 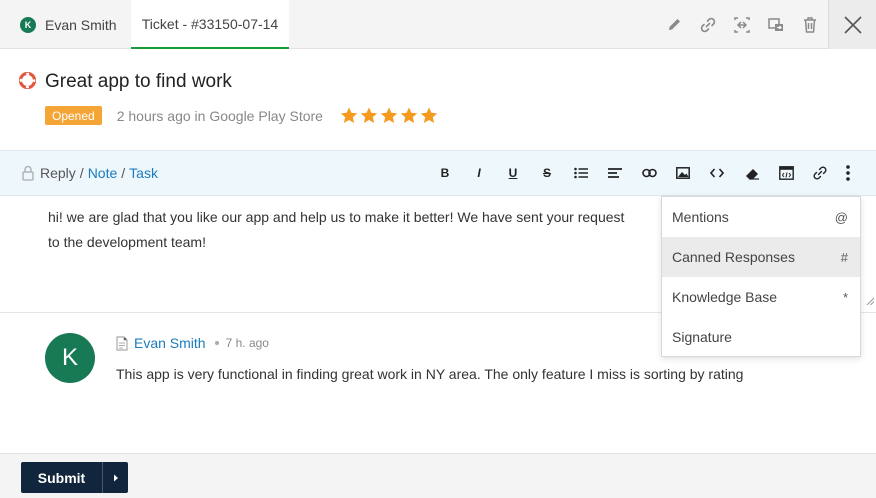 I want to click on eraser-icon, so click(x=752, y=173).